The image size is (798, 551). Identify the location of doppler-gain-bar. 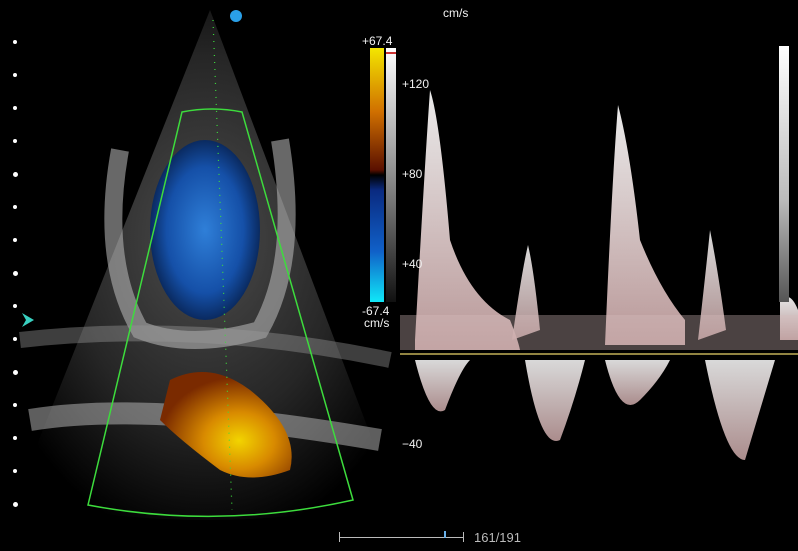
(784, 174).